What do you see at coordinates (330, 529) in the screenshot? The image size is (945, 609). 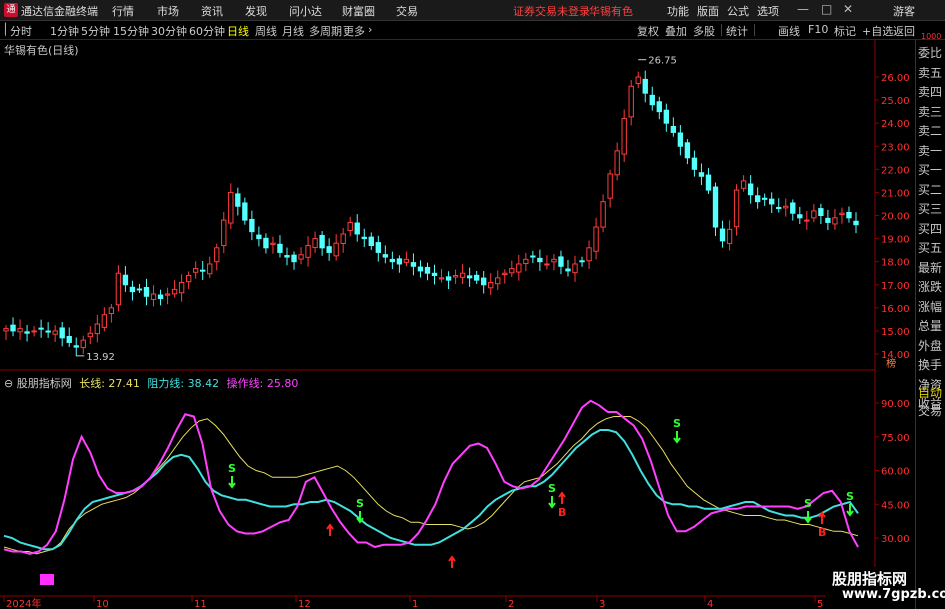 I see `signal-marker` at bounding box center [330, 529].